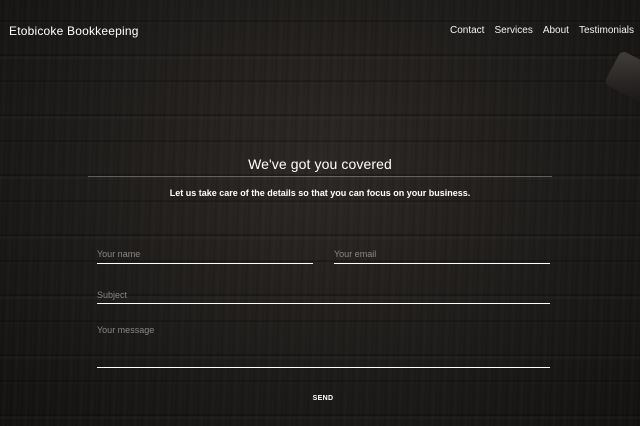 This screenshot has height=426, width=640. I want to click on message-field, so click(323, 345).